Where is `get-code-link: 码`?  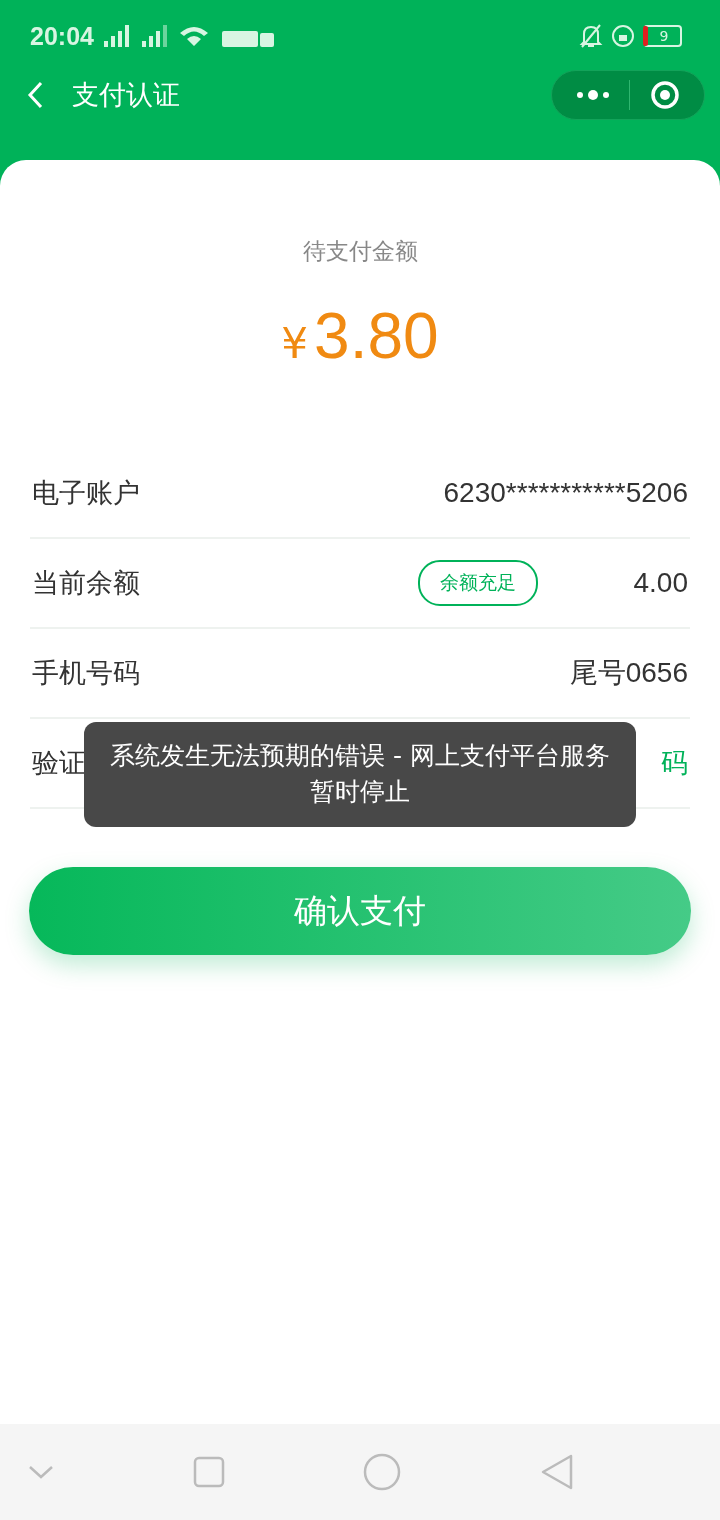 get-code-link: 码 is located at coordinates (674, 763).